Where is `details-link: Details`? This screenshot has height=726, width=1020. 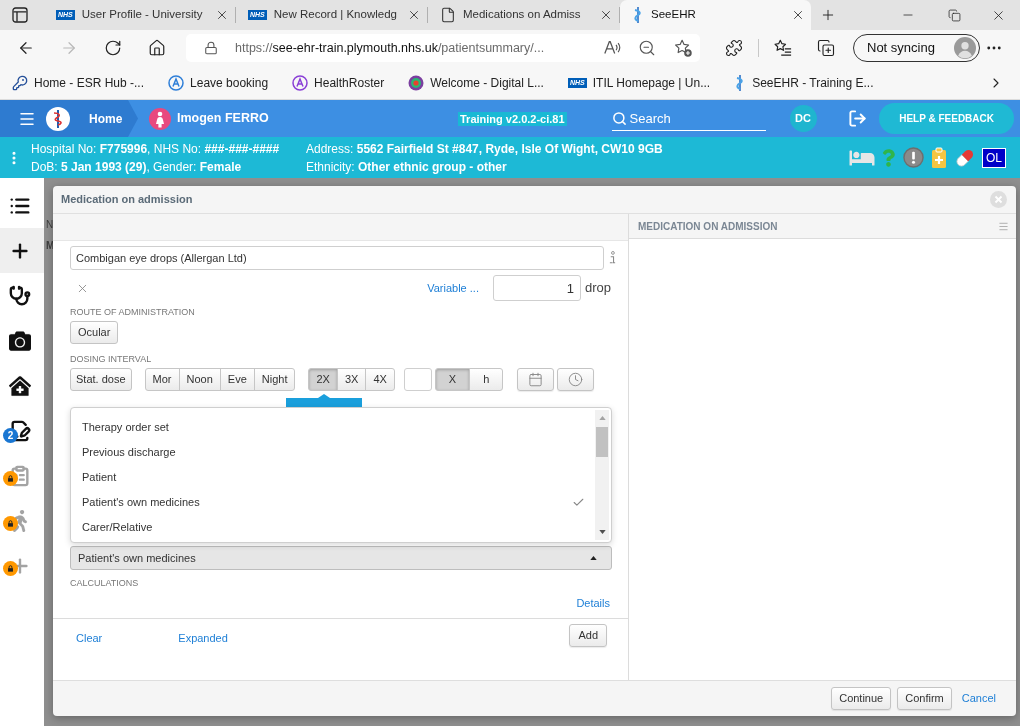 details-link: Details is located at coordinates (593, 603).